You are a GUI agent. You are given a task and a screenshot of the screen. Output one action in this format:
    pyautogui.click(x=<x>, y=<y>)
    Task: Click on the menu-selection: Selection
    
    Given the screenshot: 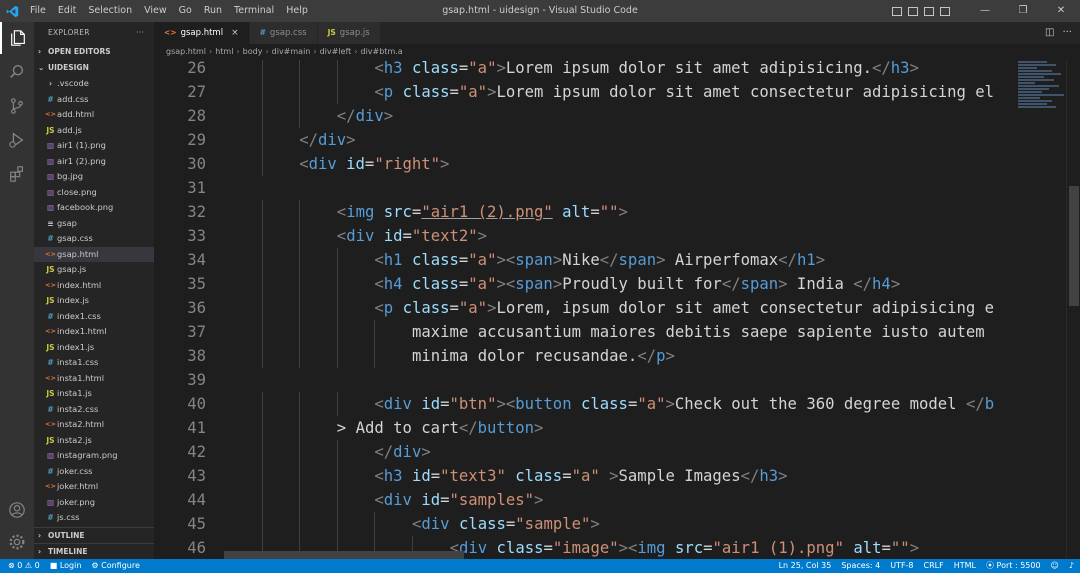 What is the action you would take?
    pyautogui.click(x=110, y=11)
    